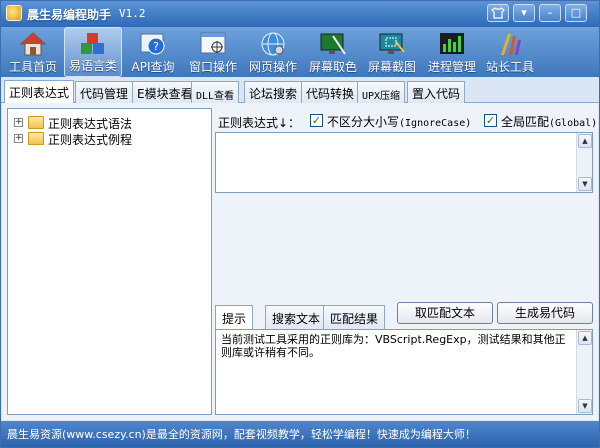 The height and width of the screenshot is (448, 600). What do you see at coordinates (132, 13) in the screenshot?
I see `app-version: V1.2` at bounding box center [132, 13].